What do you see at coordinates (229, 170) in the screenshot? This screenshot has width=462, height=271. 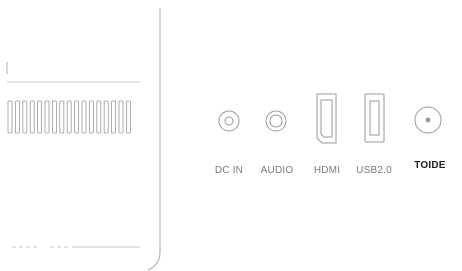 I see `port-label-dc-in: DC IN` at bounding box center [229, 170].